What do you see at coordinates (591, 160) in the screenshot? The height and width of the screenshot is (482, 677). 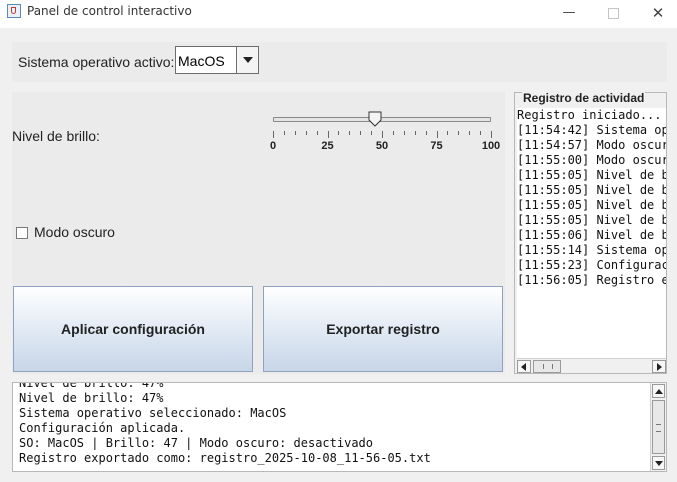 I see `activity-log-line: [11:55:00] Modo oscur` at bounding box center [591, 160].